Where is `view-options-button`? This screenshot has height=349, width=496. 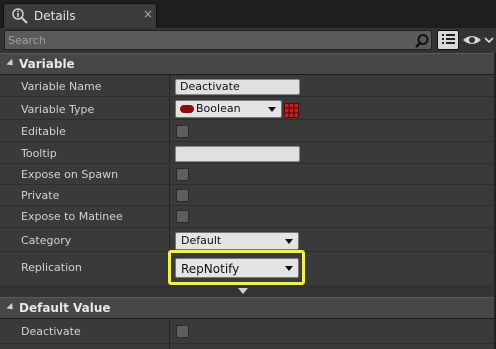 view-options-button is located at coordinates (478, 40).